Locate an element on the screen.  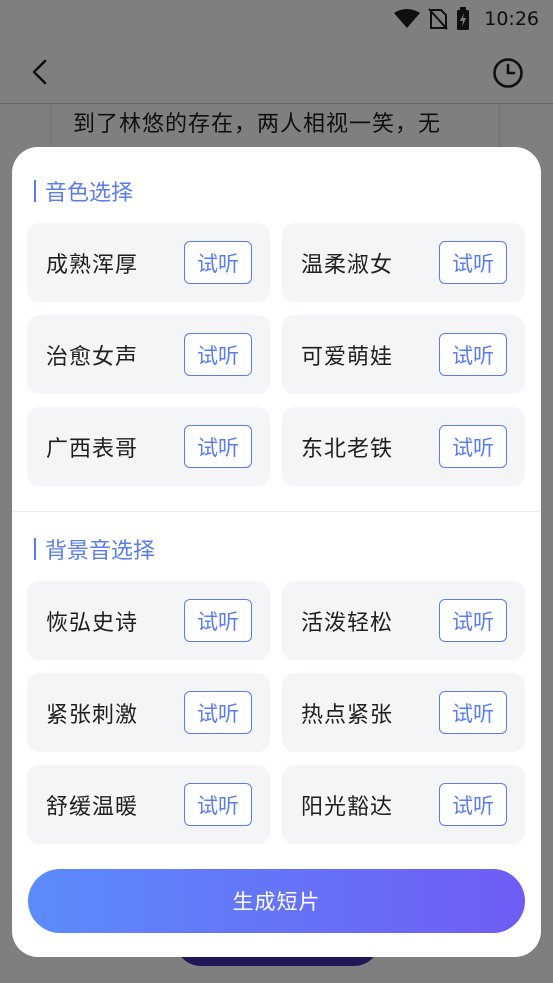
bgm-section-title-text: 背景音选择 is located at coordinates (100, 551).